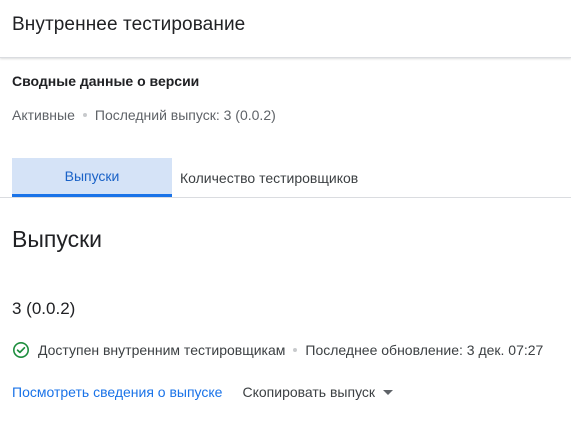 The width and height of the screenshot is (571, 425). I want to click on tab-bar: Выпуски Количество тестировщиков, so click(285, 178).